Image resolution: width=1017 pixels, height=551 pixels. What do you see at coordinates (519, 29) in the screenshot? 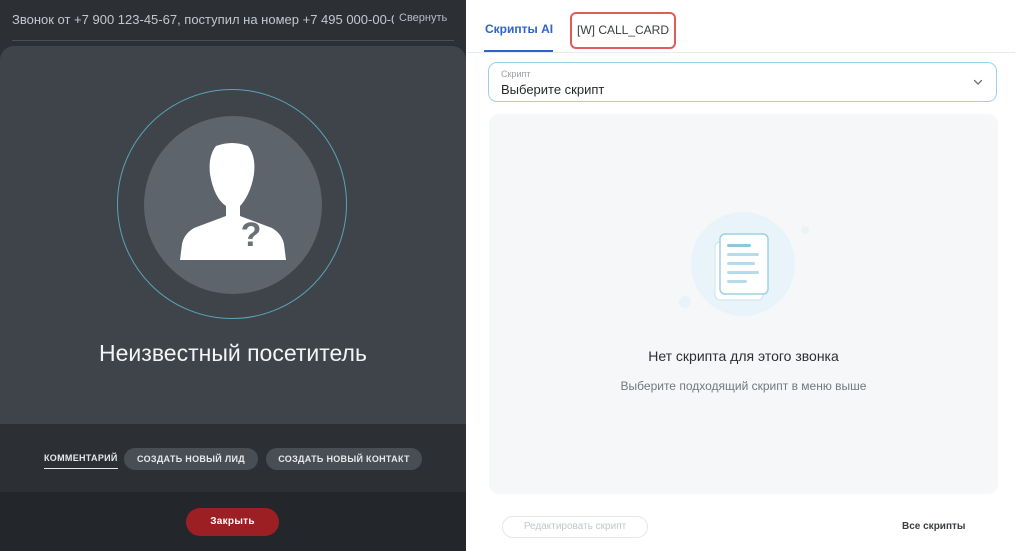
I see `tab-scripts-ai: Скрипты AI` at bounding box center [519, 29].